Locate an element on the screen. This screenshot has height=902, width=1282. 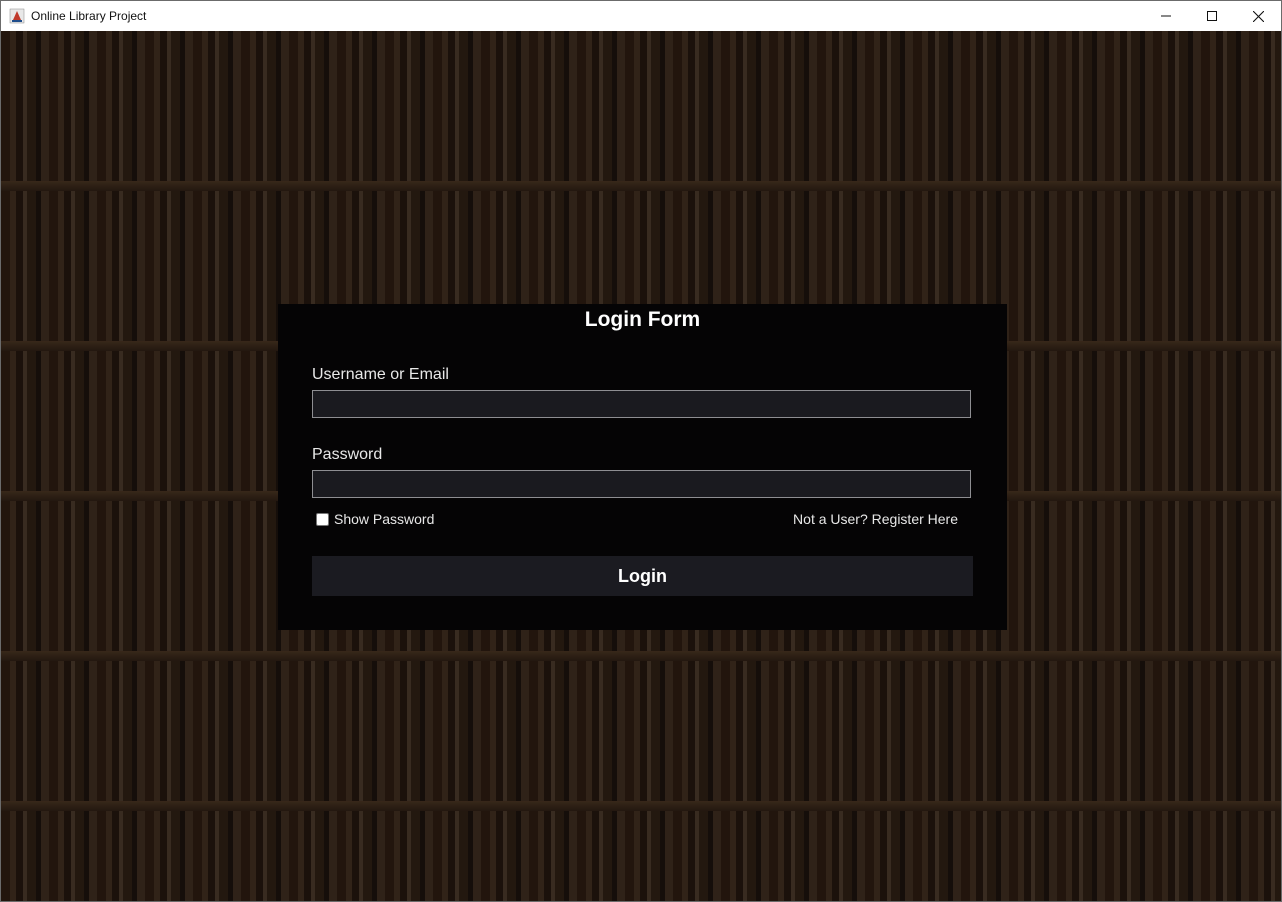
maximize-icon is located at coordinates (1212, 16).